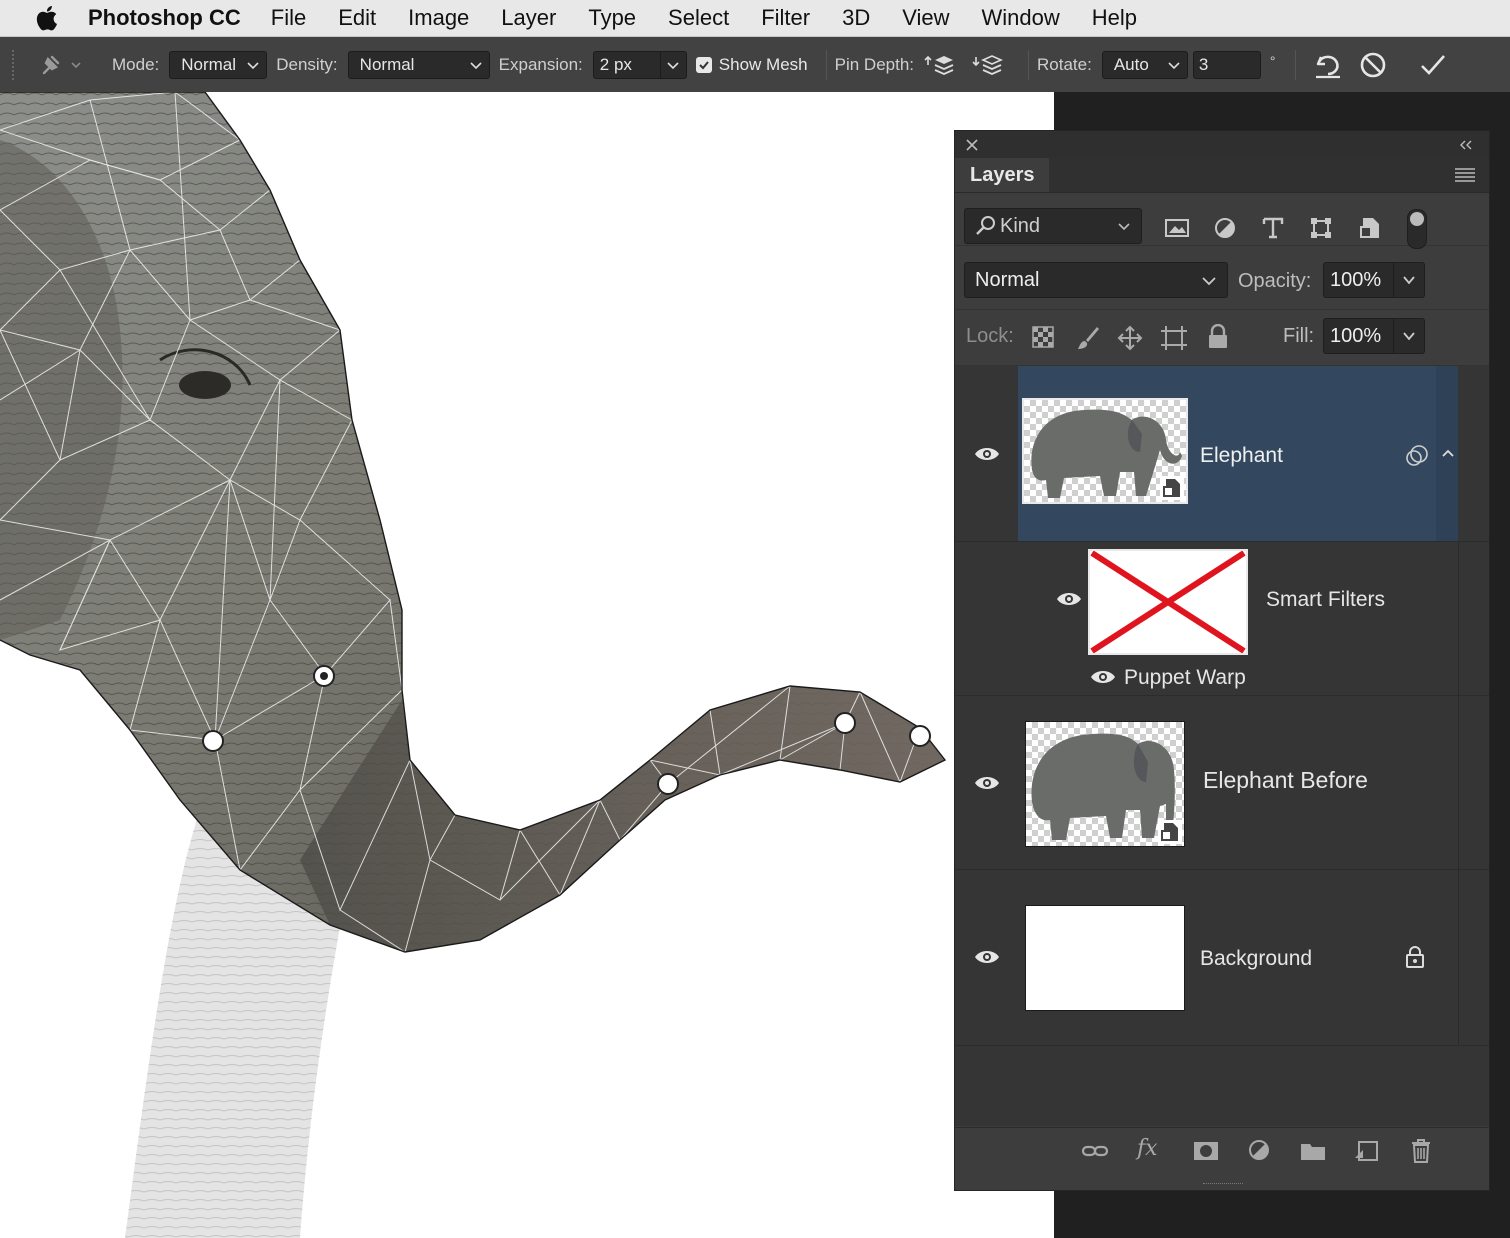  What do you see at coordinates (785, 18) in the screenshot?
I see `menu-filter: Filter` at bounding box center [785, 18].